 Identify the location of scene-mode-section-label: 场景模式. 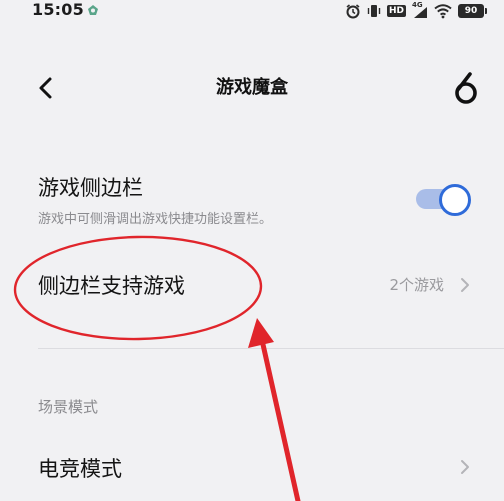
(68, 407).